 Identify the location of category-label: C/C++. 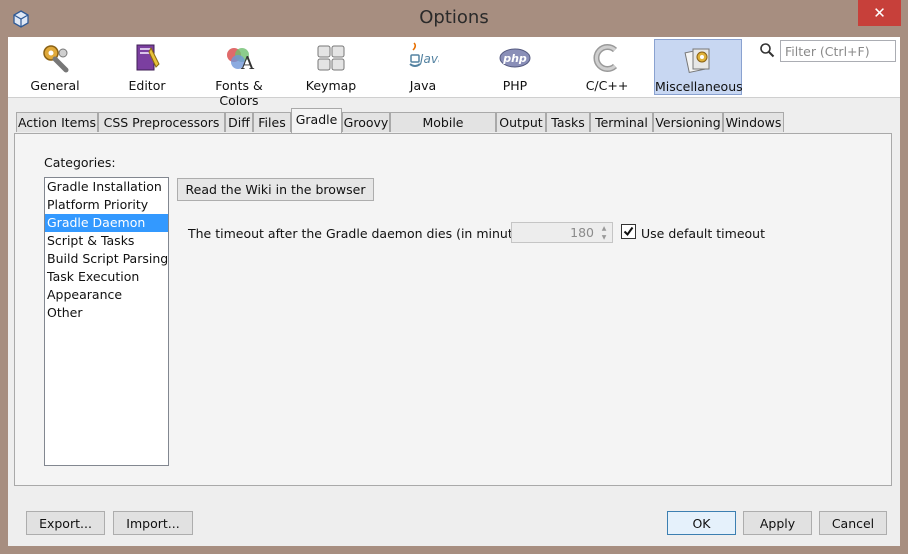
(607, 85).